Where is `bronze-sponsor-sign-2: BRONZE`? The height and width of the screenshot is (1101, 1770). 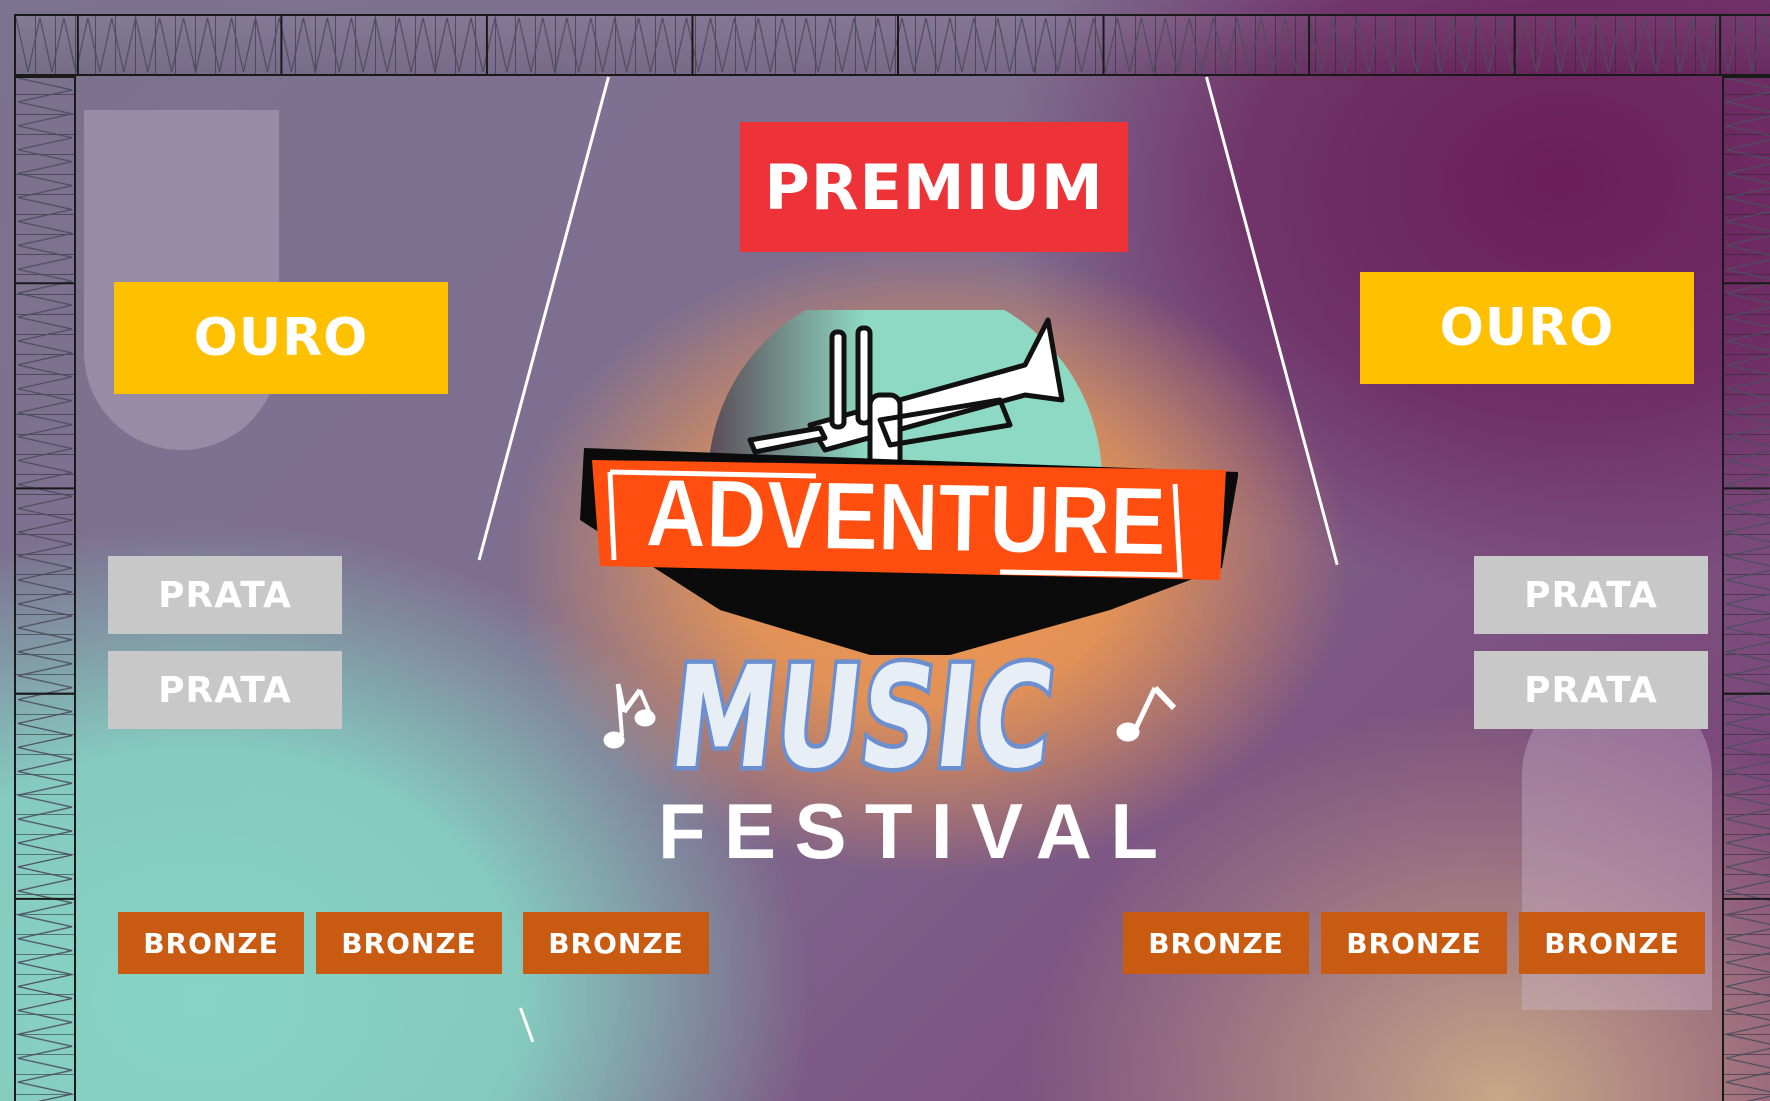 bronze-sponsor-sign-2: BRONZE is located at coordinates (409, 943).